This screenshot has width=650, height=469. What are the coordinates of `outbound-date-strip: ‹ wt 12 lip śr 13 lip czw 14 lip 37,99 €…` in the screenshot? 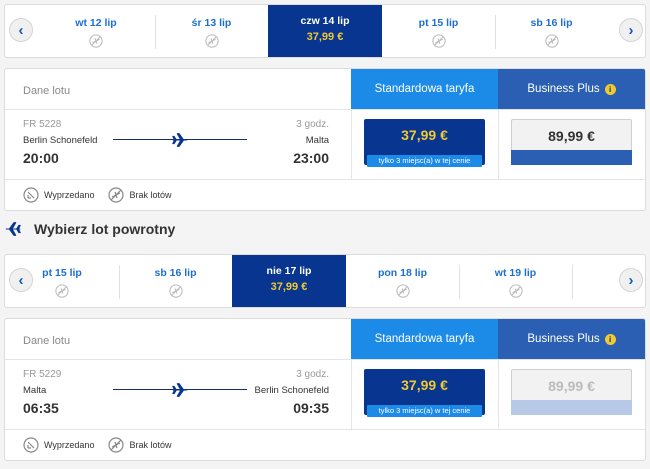 It's located at (325, 31).